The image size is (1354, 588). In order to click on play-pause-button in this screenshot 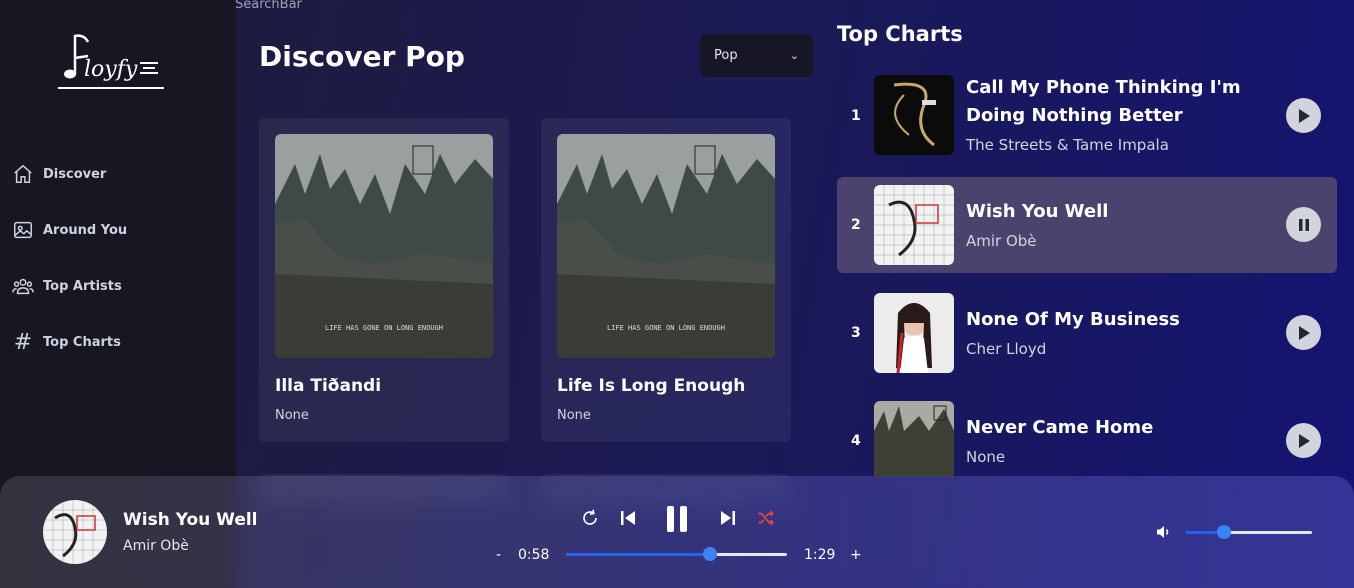, I will do `click(677, 519)`.